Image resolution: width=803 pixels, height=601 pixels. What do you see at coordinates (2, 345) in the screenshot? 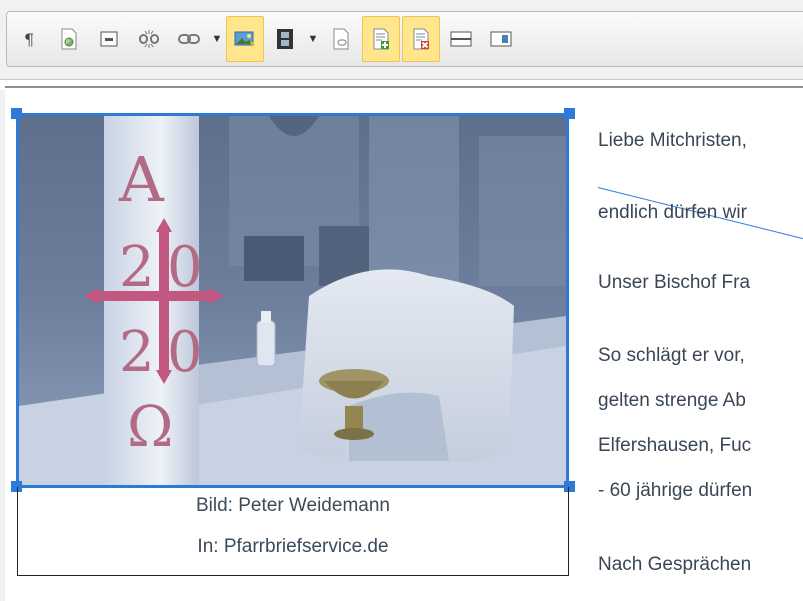
I see `editor-left-border` at bounding box center [2, 345].